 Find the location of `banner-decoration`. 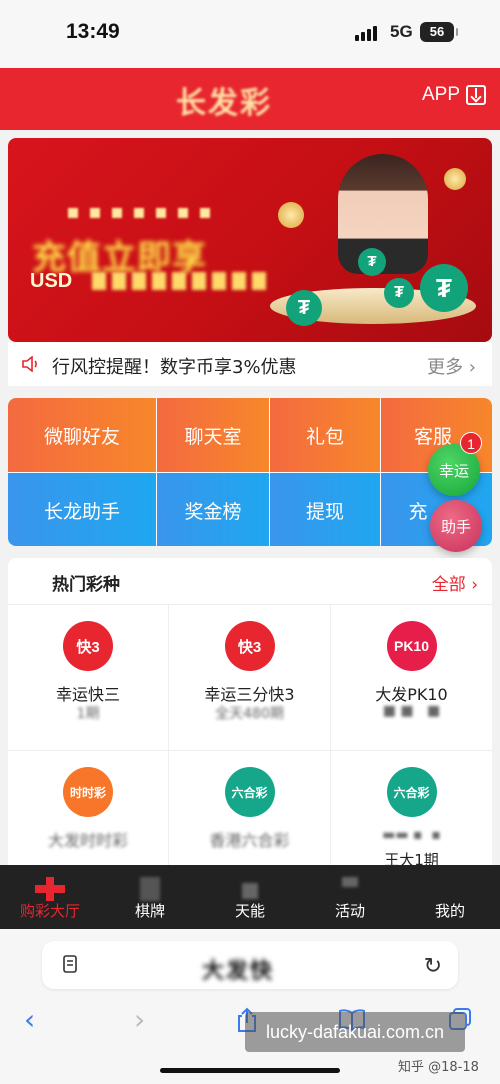

banner-decoration is located at coordinates (143, 213).